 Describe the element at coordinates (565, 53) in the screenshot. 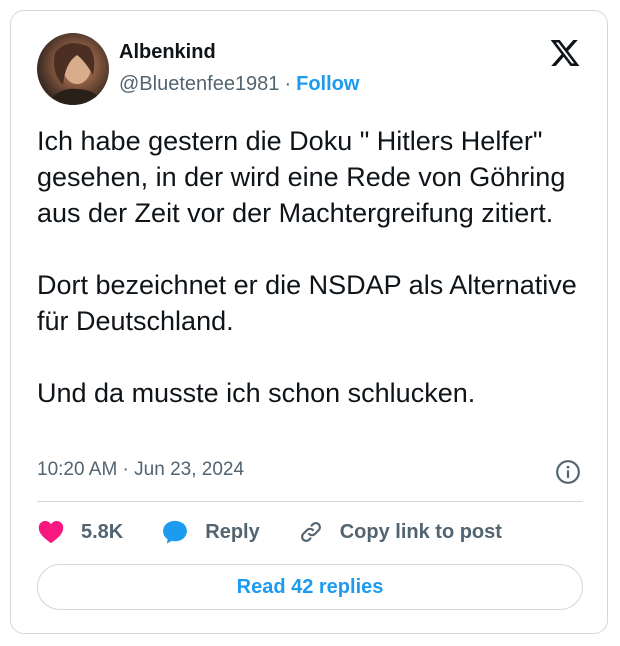

I see `x-logo-icon` at that location.